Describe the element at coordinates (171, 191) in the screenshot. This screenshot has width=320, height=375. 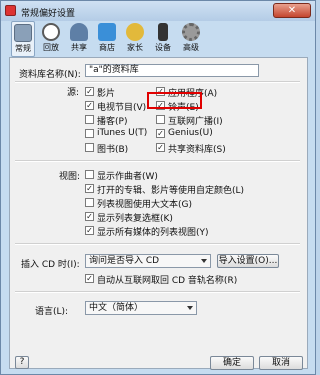
I see `view-custom-colors-label: 打开的专辑、影片等使用自定颜色(L)` at that location.